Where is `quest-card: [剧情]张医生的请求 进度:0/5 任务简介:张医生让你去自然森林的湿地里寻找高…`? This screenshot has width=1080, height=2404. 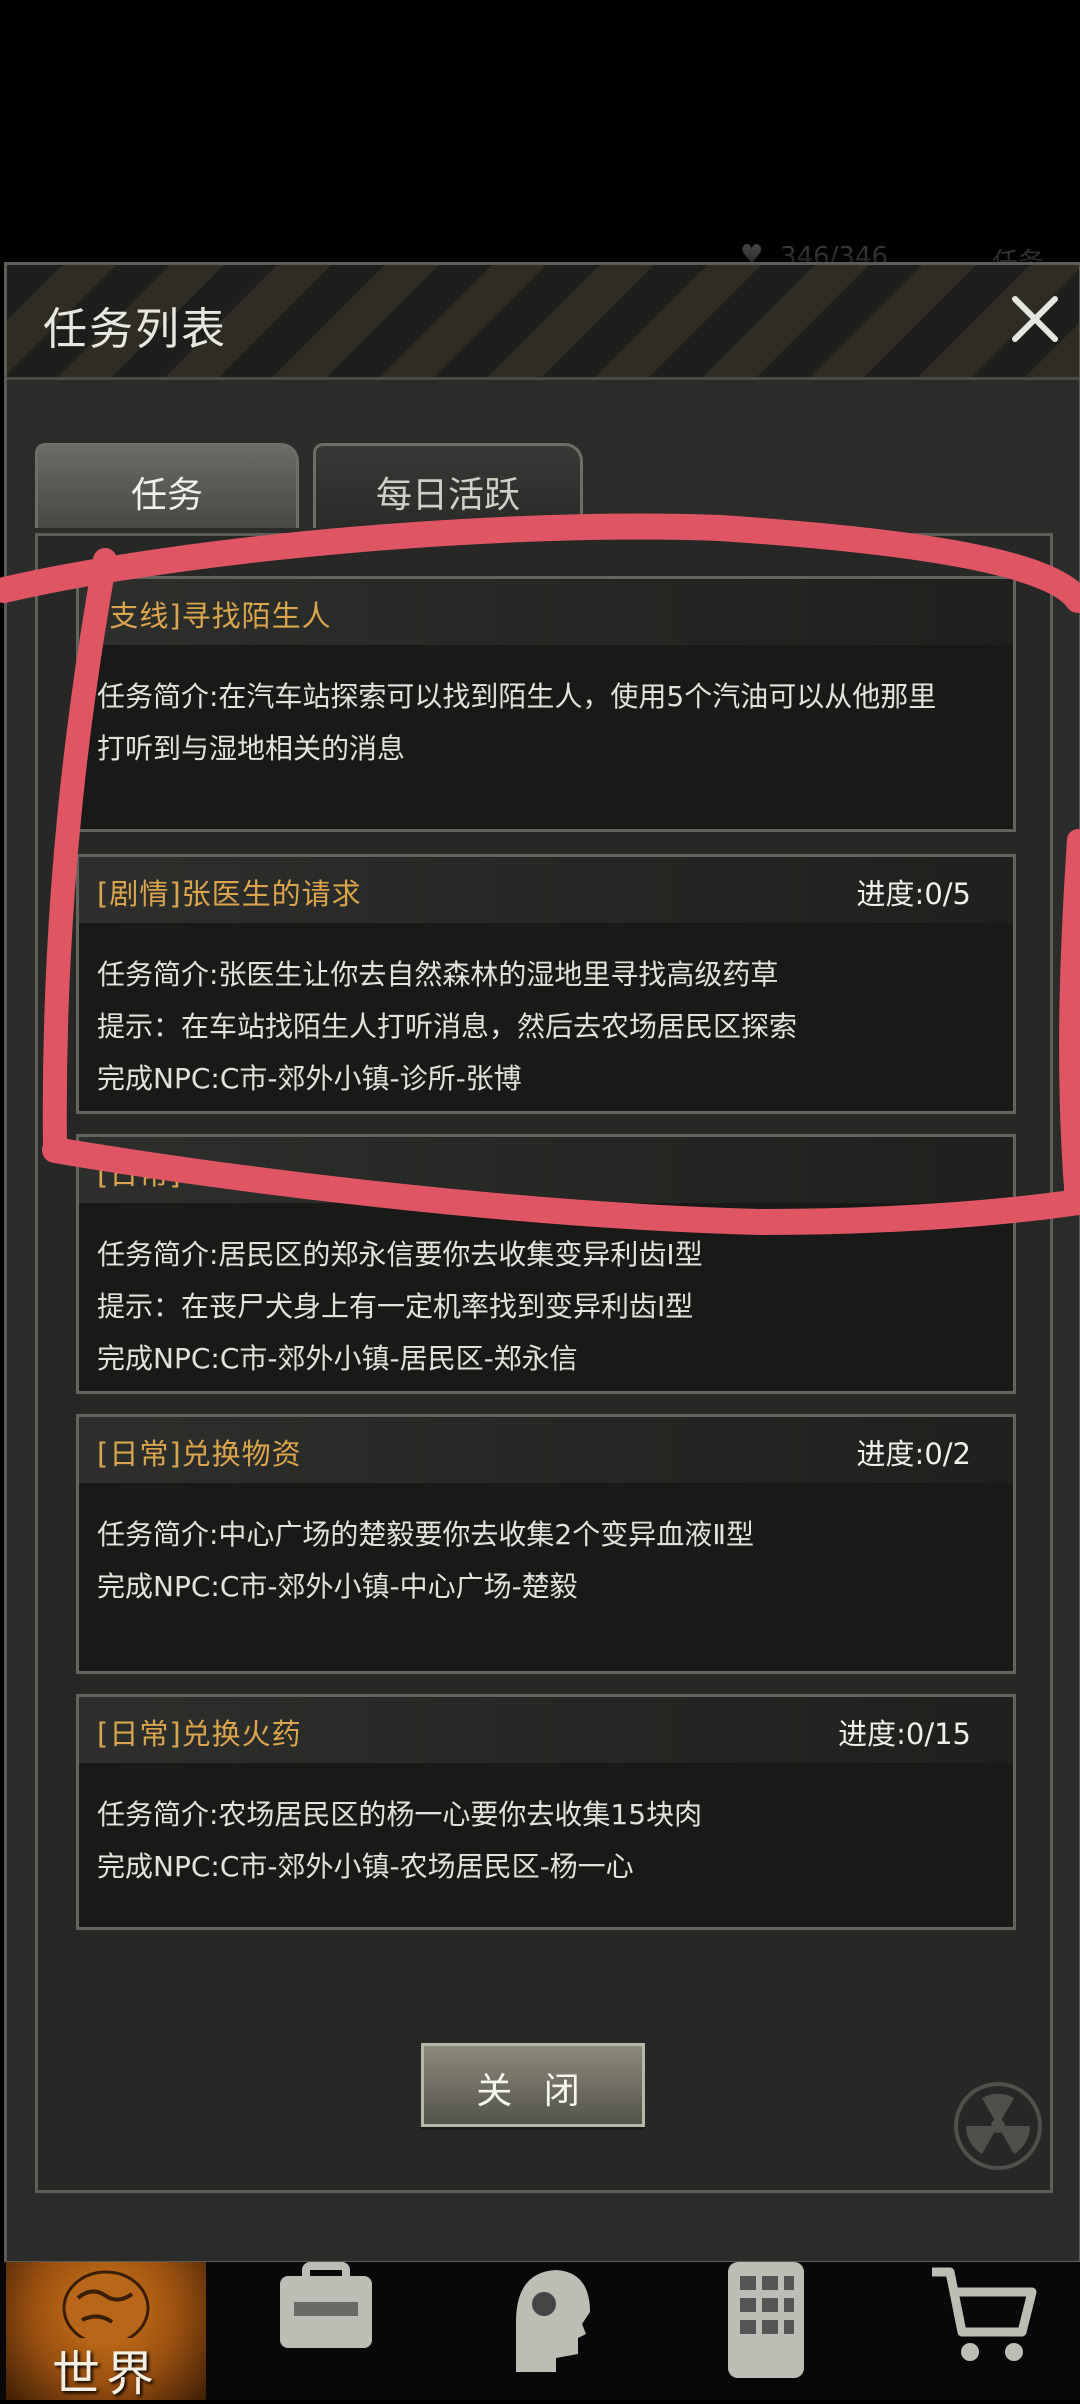 quest-card: [剧情]张医生的请求 进度:0/5 任务简介:张医生让你去自然森林的湿地里寻找高… is located at coordinates (546, 984).